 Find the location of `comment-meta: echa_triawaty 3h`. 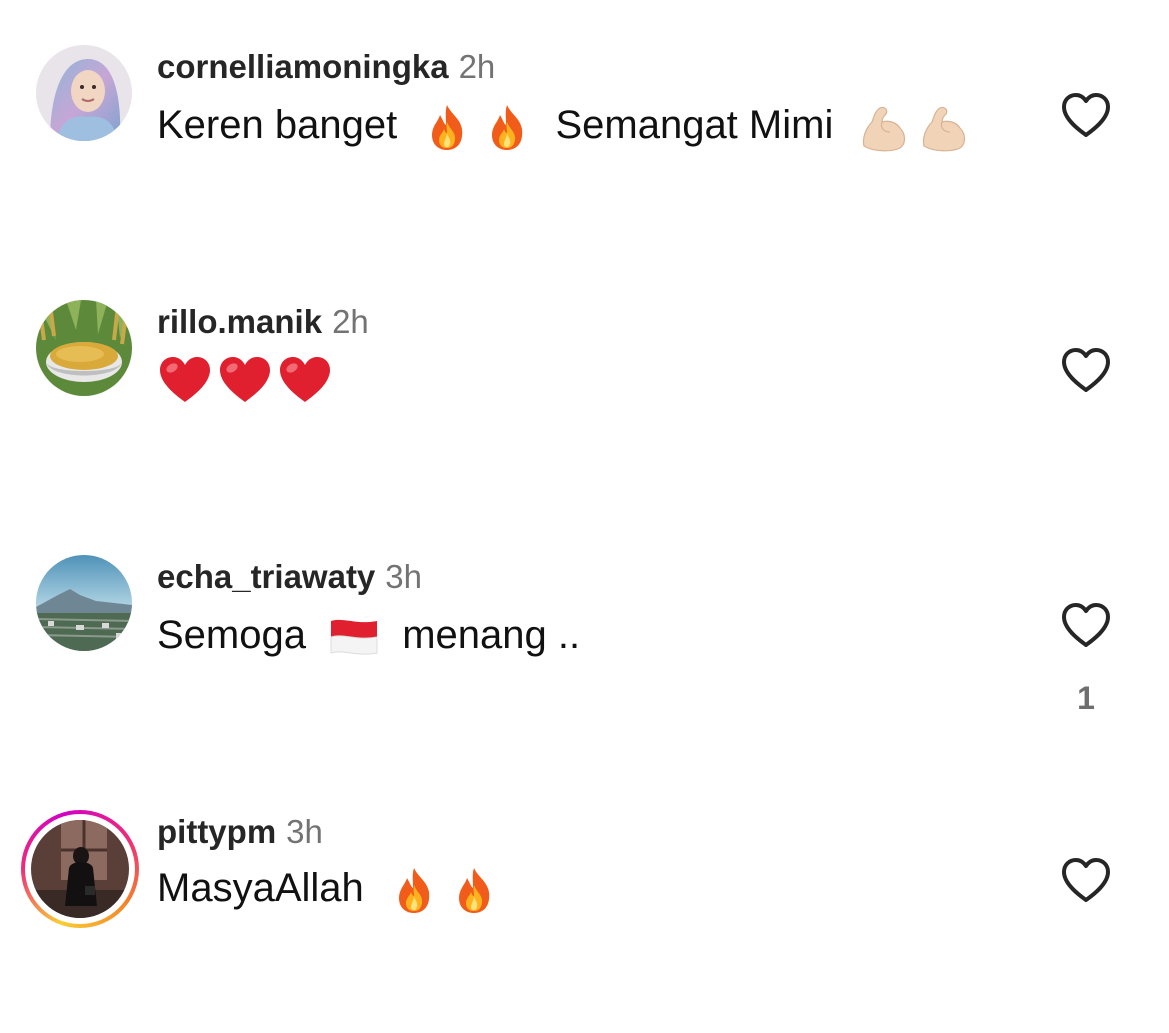

comment-meta: echa_triawaty 3h is located at coordinates (289, 577).